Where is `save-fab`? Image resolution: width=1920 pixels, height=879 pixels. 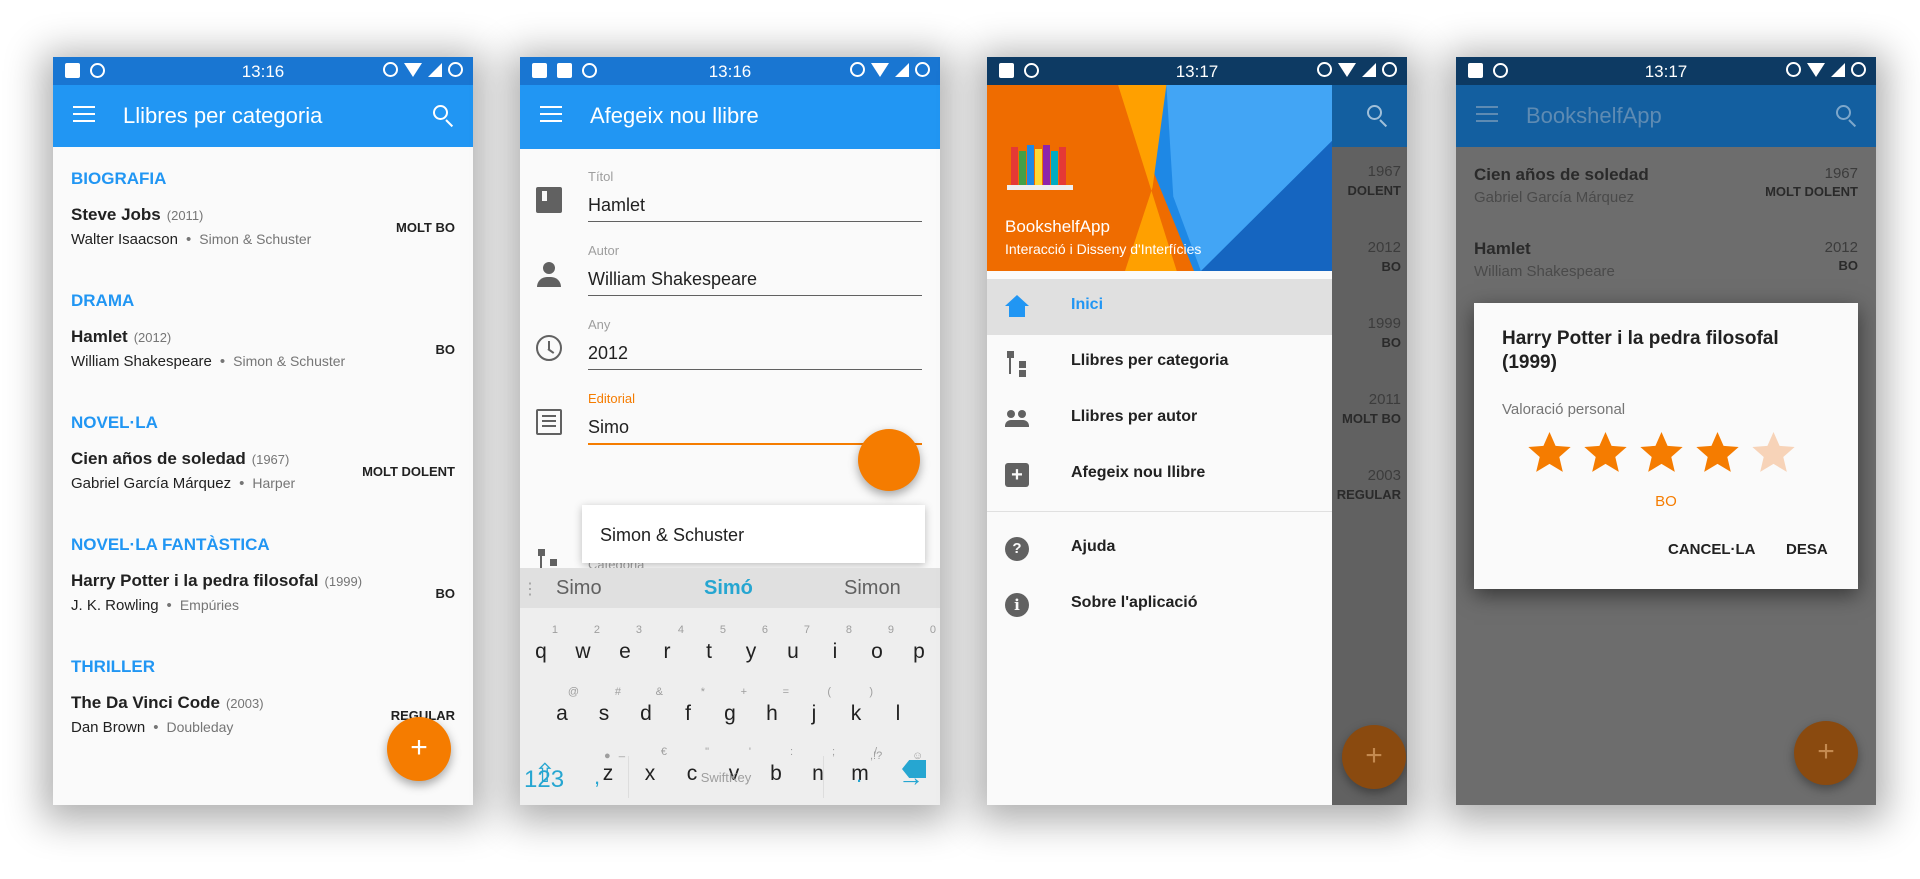
save-fab is located at coordinates (889, 460).